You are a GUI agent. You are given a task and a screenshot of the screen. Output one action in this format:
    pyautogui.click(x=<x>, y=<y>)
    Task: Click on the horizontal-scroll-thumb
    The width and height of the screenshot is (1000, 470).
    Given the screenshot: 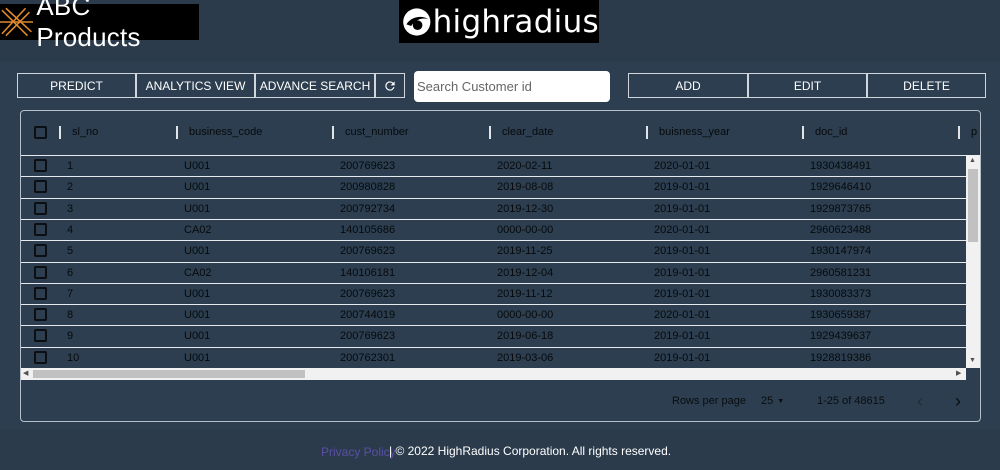 What is the action you would take?
    pyautogui.click(x=169, y=374)
    